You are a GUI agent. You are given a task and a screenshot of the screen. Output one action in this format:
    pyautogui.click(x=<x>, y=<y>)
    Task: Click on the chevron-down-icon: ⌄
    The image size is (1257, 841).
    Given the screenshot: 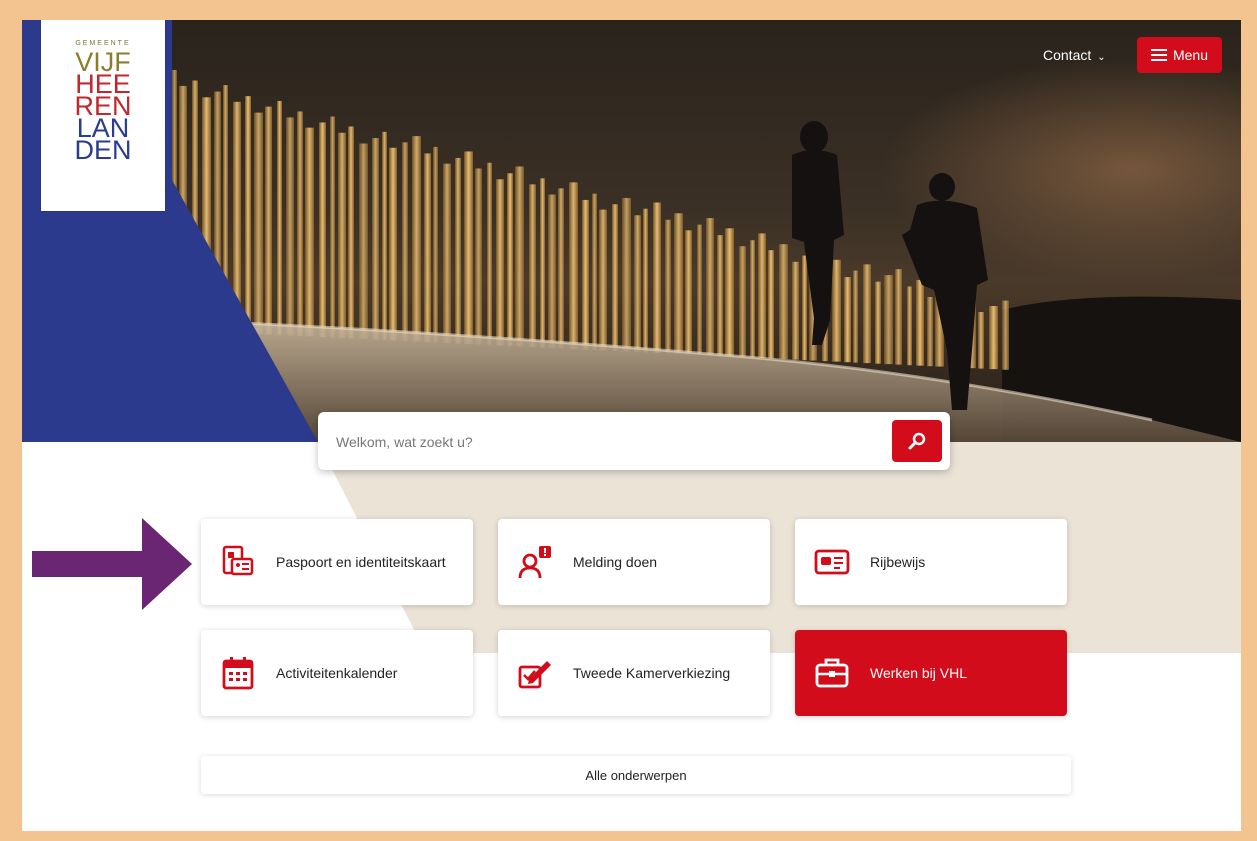 What is the action you would take?
    pyautogui.click(x=1101, y=57)
    